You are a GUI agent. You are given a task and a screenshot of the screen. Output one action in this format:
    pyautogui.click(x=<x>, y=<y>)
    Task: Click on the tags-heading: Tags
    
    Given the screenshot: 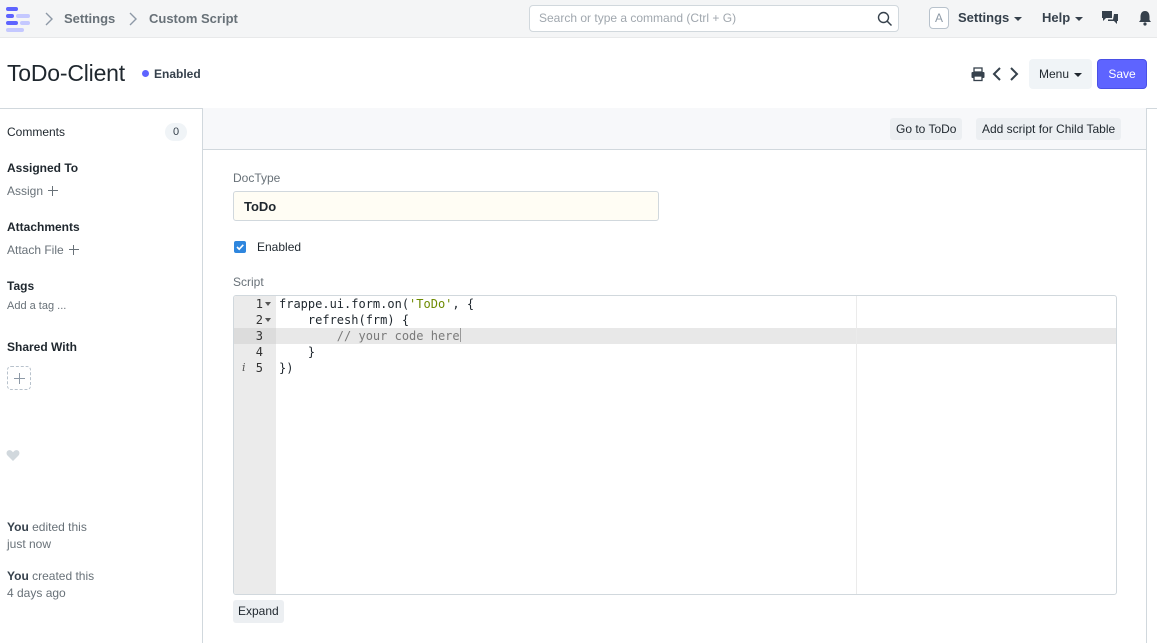 What is the action you would take?
    pyautogui.click(x=21, y=286)
    